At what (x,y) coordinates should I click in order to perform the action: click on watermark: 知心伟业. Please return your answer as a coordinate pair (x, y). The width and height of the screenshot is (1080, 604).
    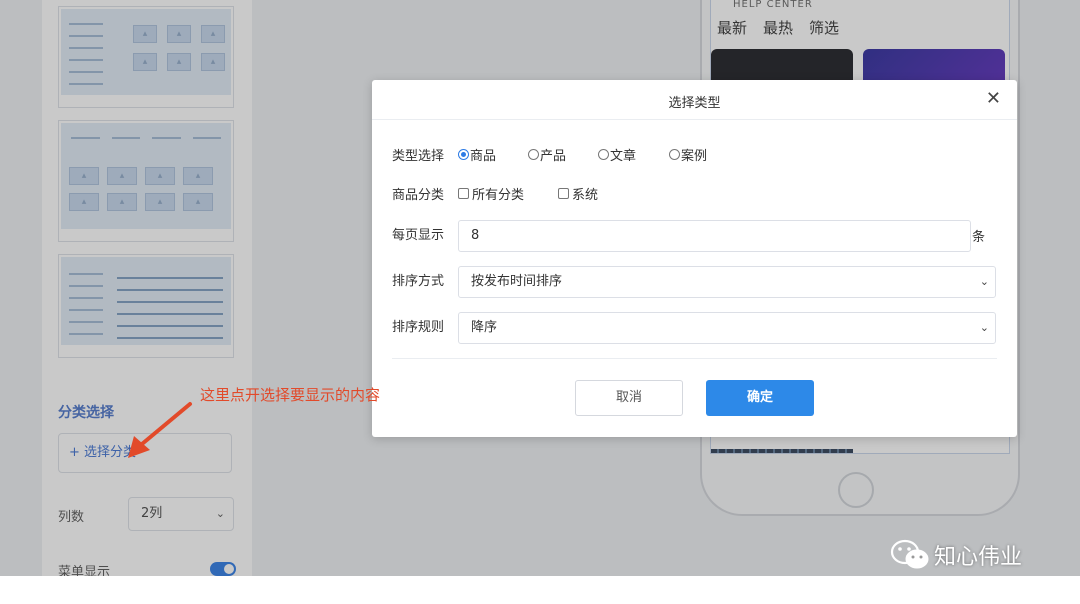
    Looking at the image, I should click on (956, 555).